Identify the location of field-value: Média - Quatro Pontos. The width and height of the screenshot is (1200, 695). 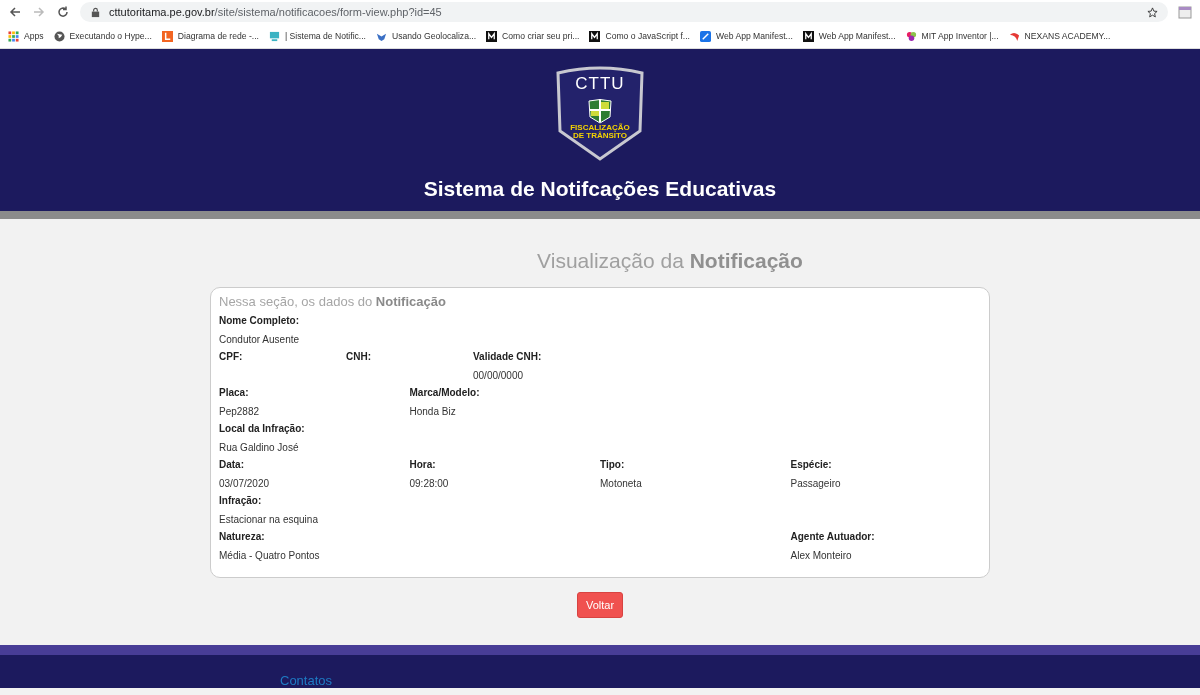
(269, 555).